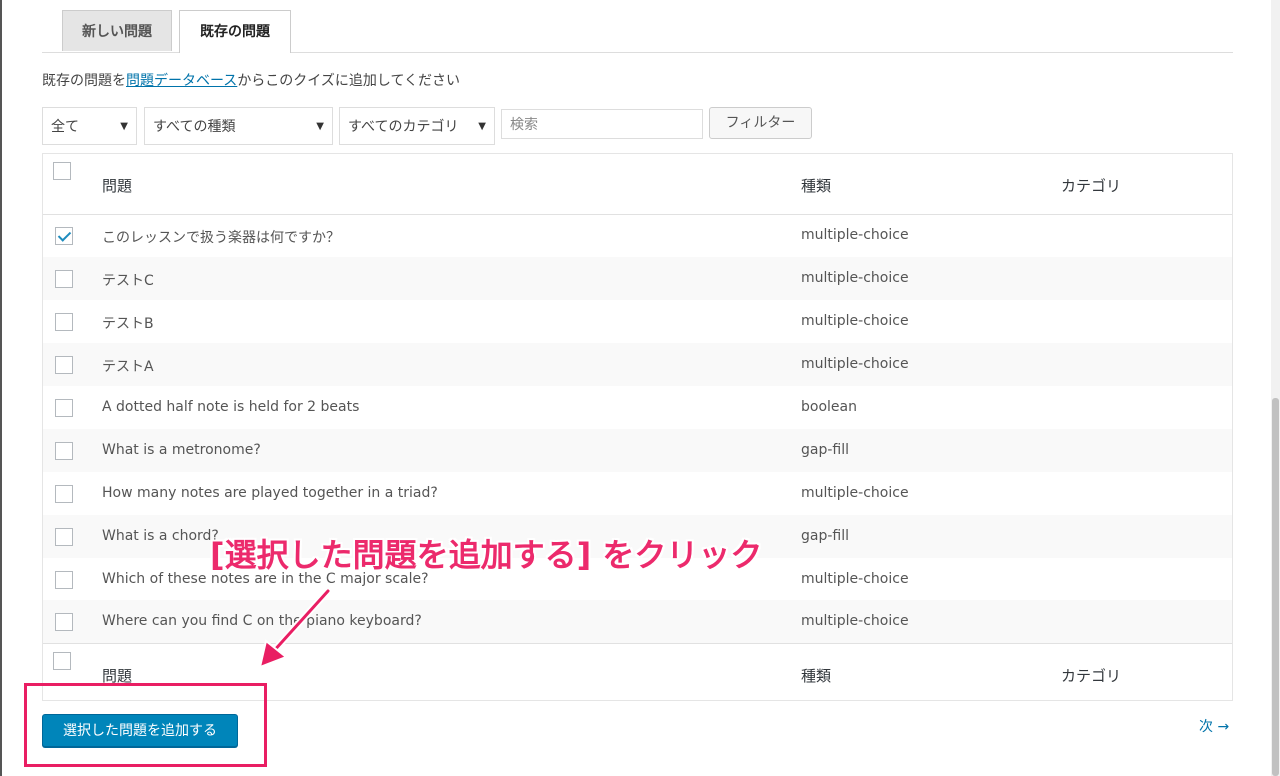 Image resolution: width=1280 pixels, height=776 pixels. What do you see at coordinates (602, 124) in the screenshot?
I see `search-input: 検索` at bounding box center [602, 124].